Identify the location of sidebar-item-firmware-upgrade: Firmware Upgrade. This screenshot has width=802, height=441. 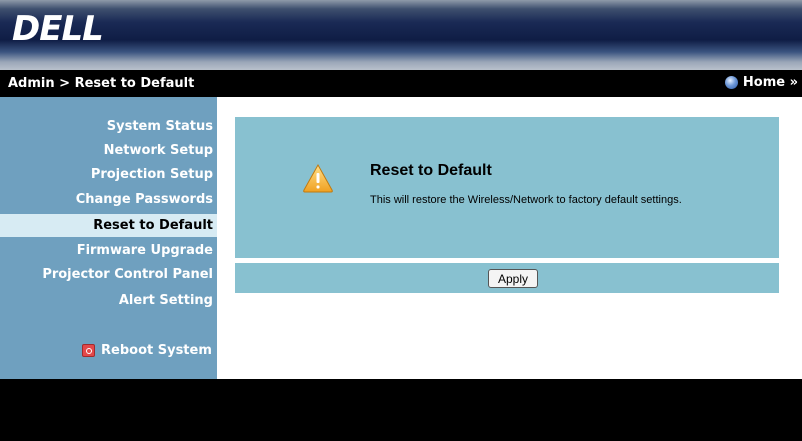
(108, 250).